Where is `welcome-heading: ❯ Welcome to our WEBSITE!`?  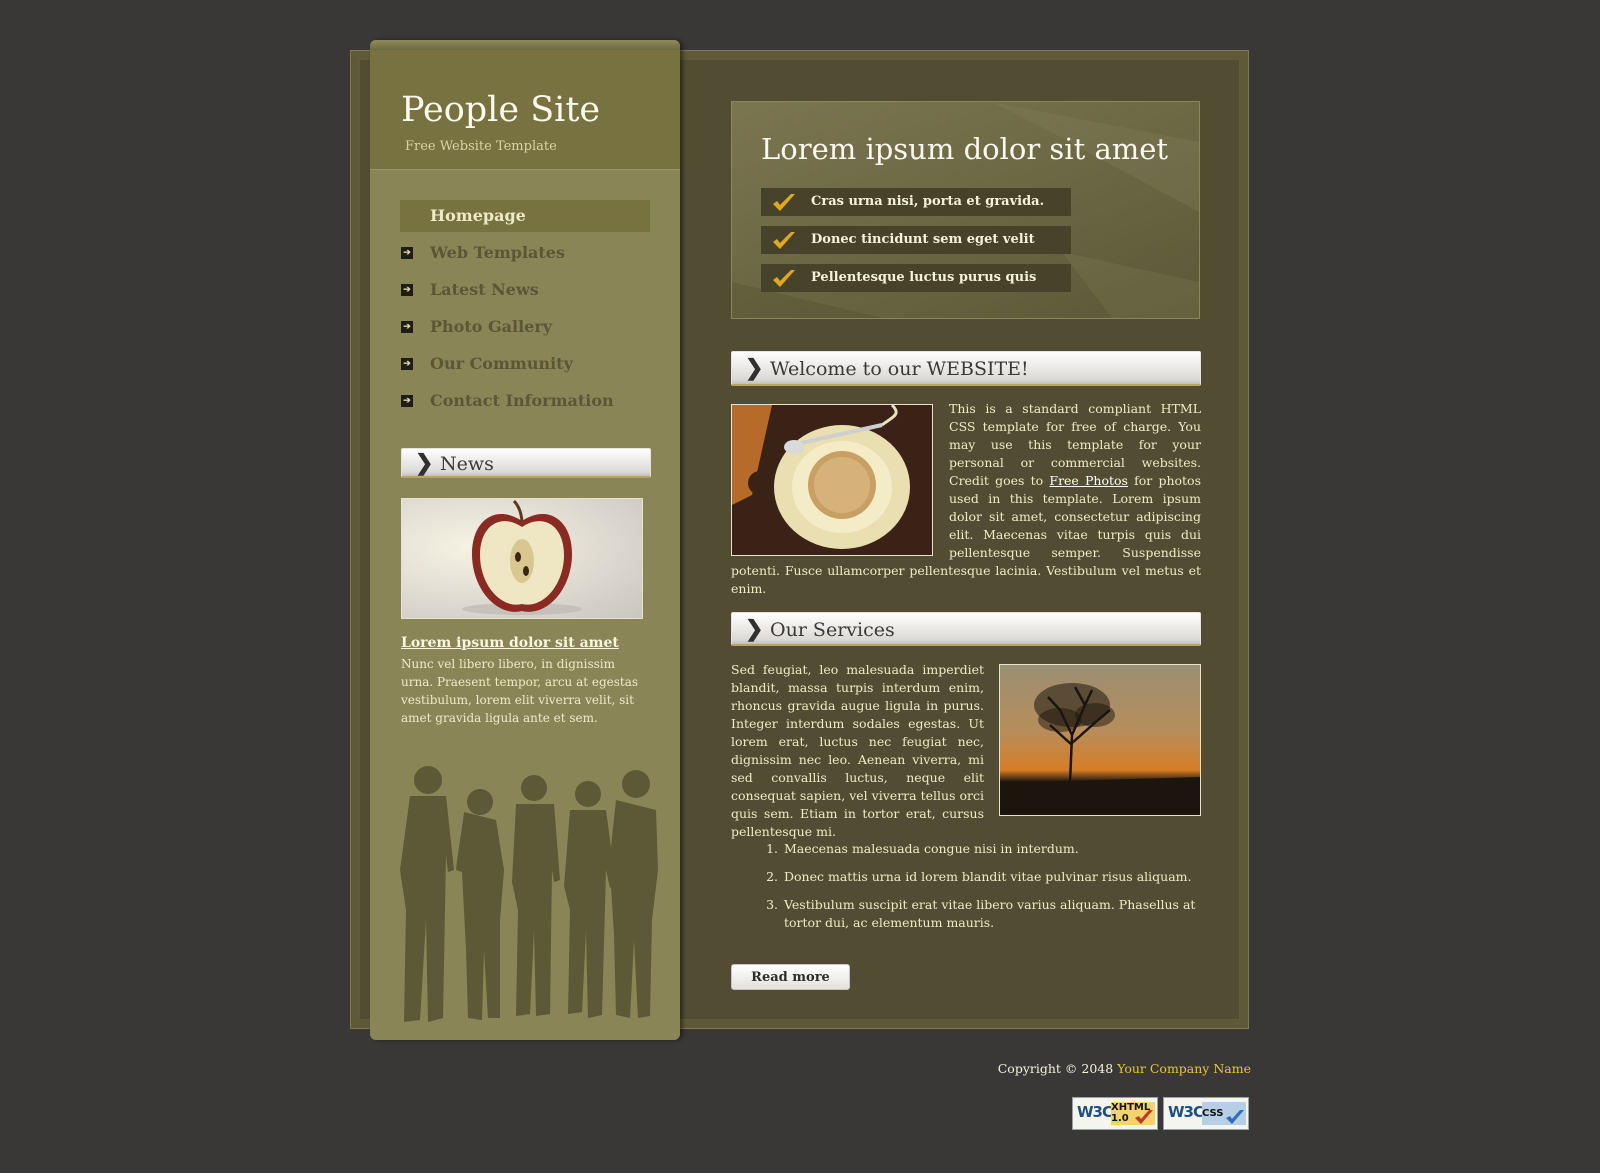
welcome-heading: ❯ Welcome to our WEBSITE! is located at coordinates (966, 368).